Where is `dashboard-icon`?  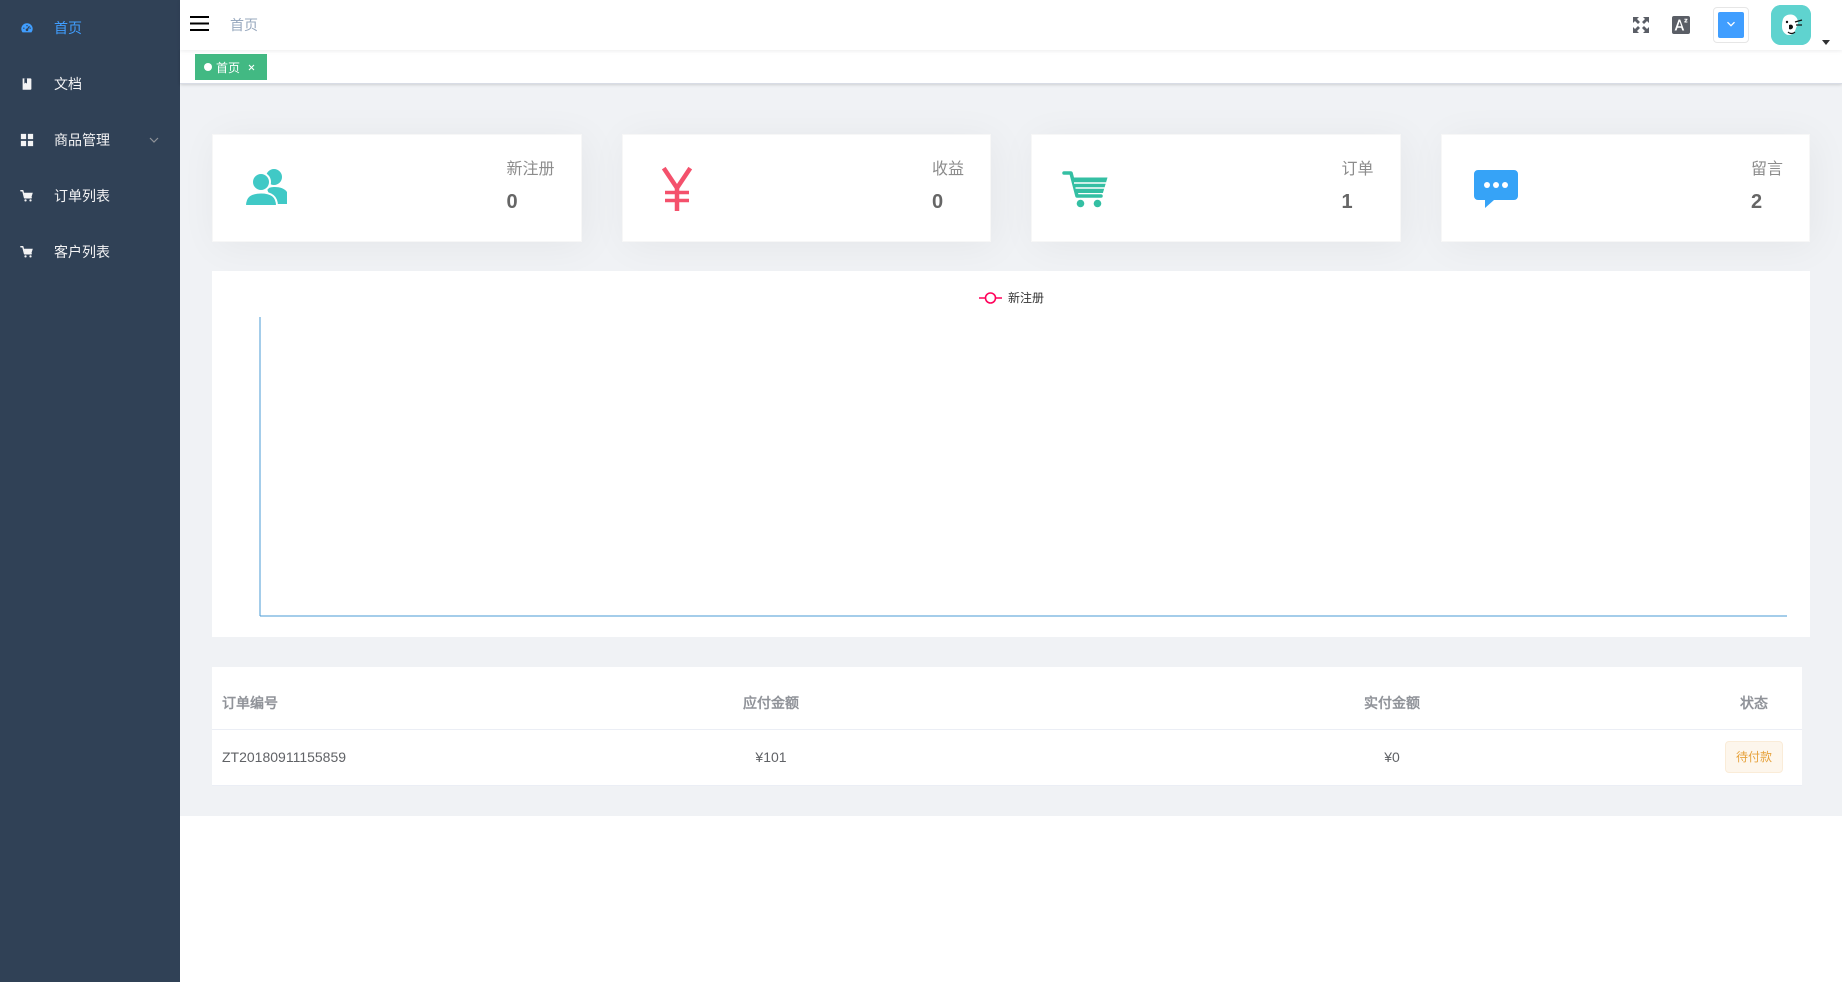
dashboard-icon is located at coordinates (27, 28).